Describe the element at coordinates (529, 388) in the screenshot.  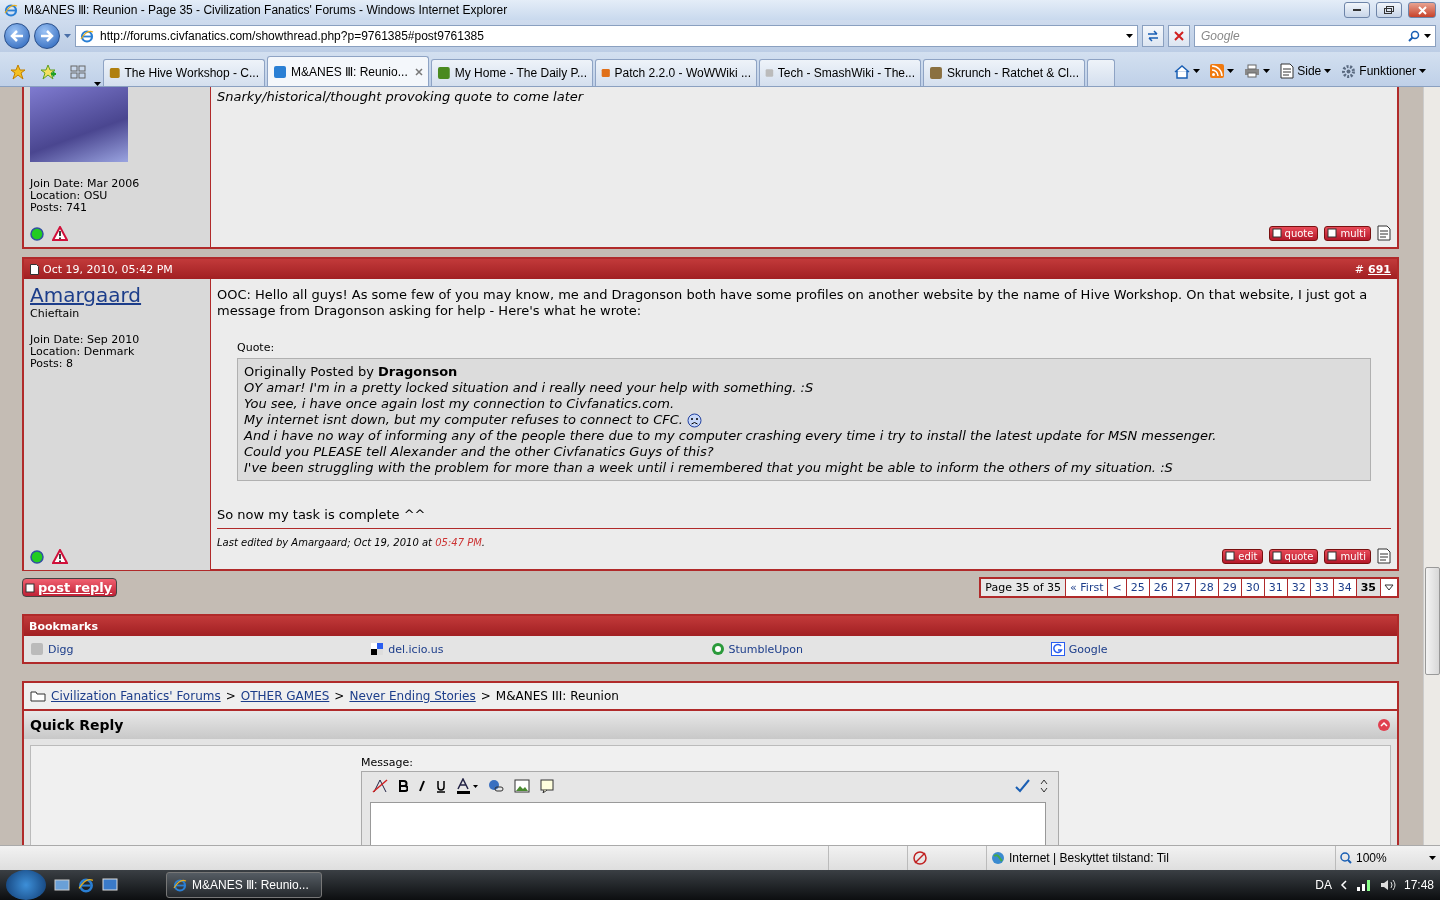
I see `quote-text: OY amar! I'm in a pretty locked situation and i really need your help with something. :S` at that location.